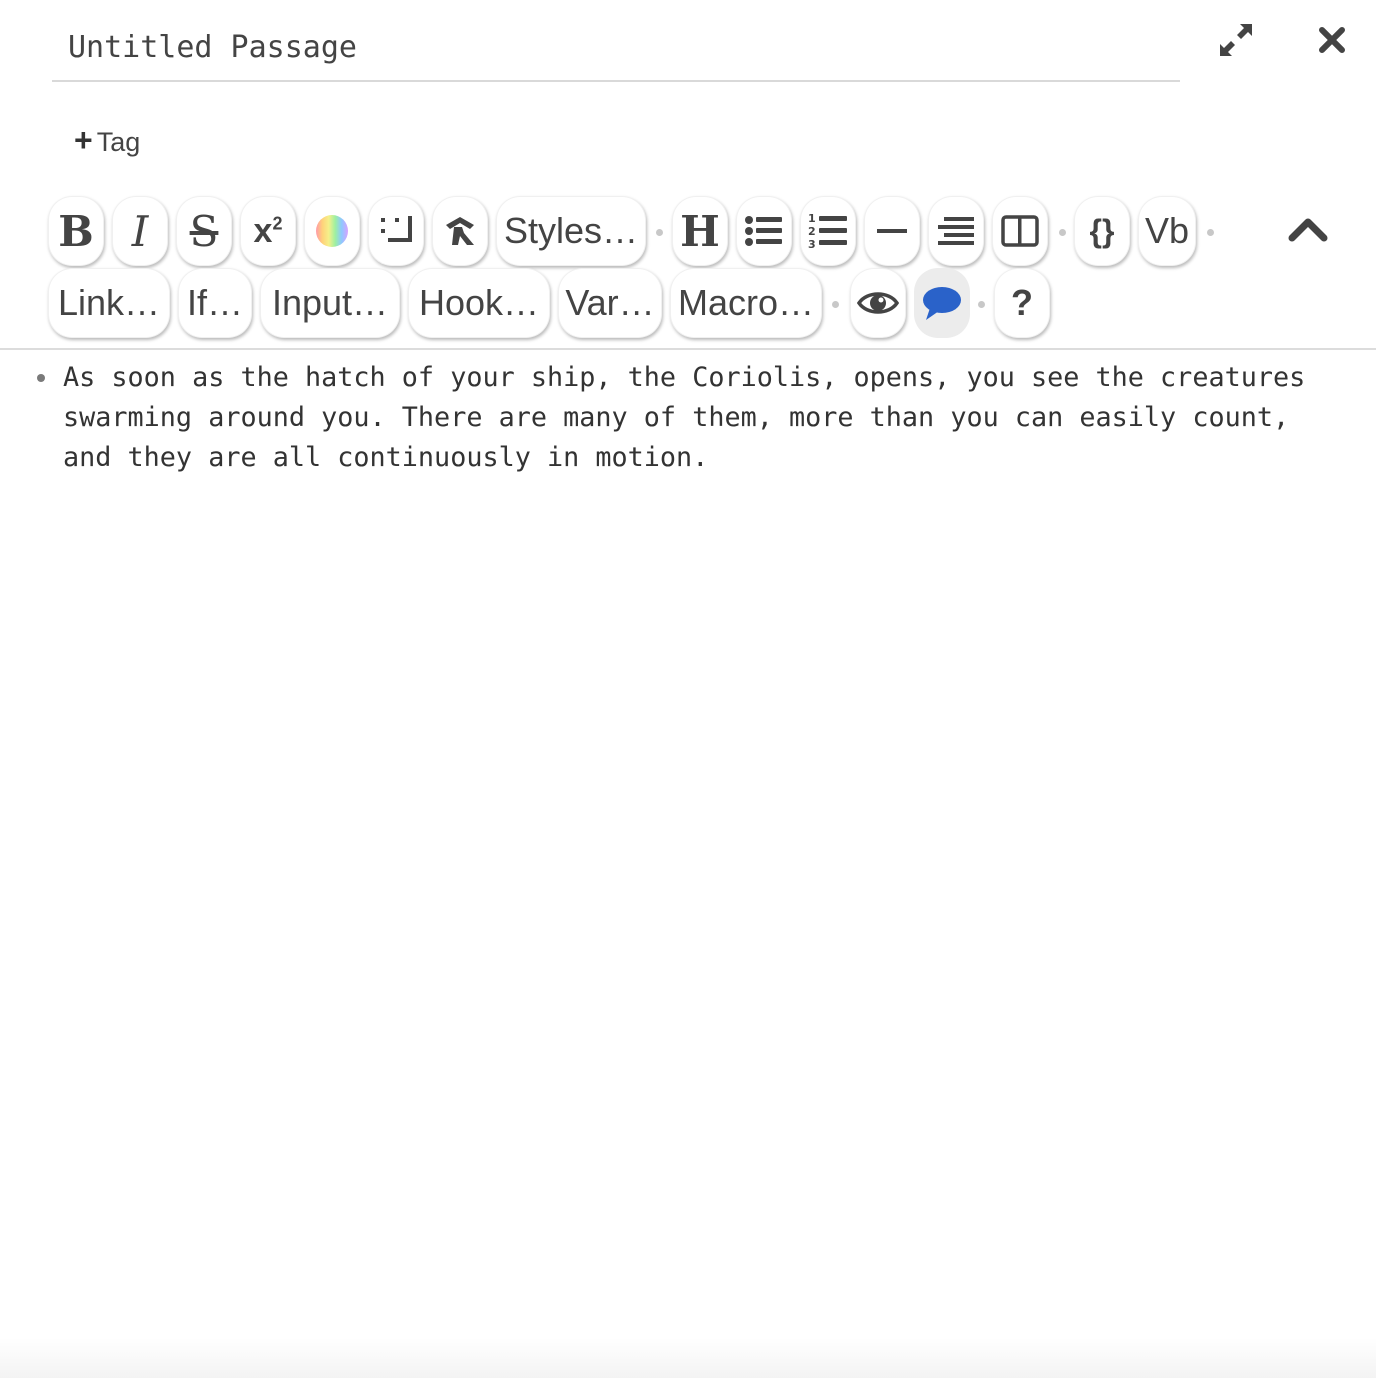  I want to click on svg-text: 1, so click(812, 218).